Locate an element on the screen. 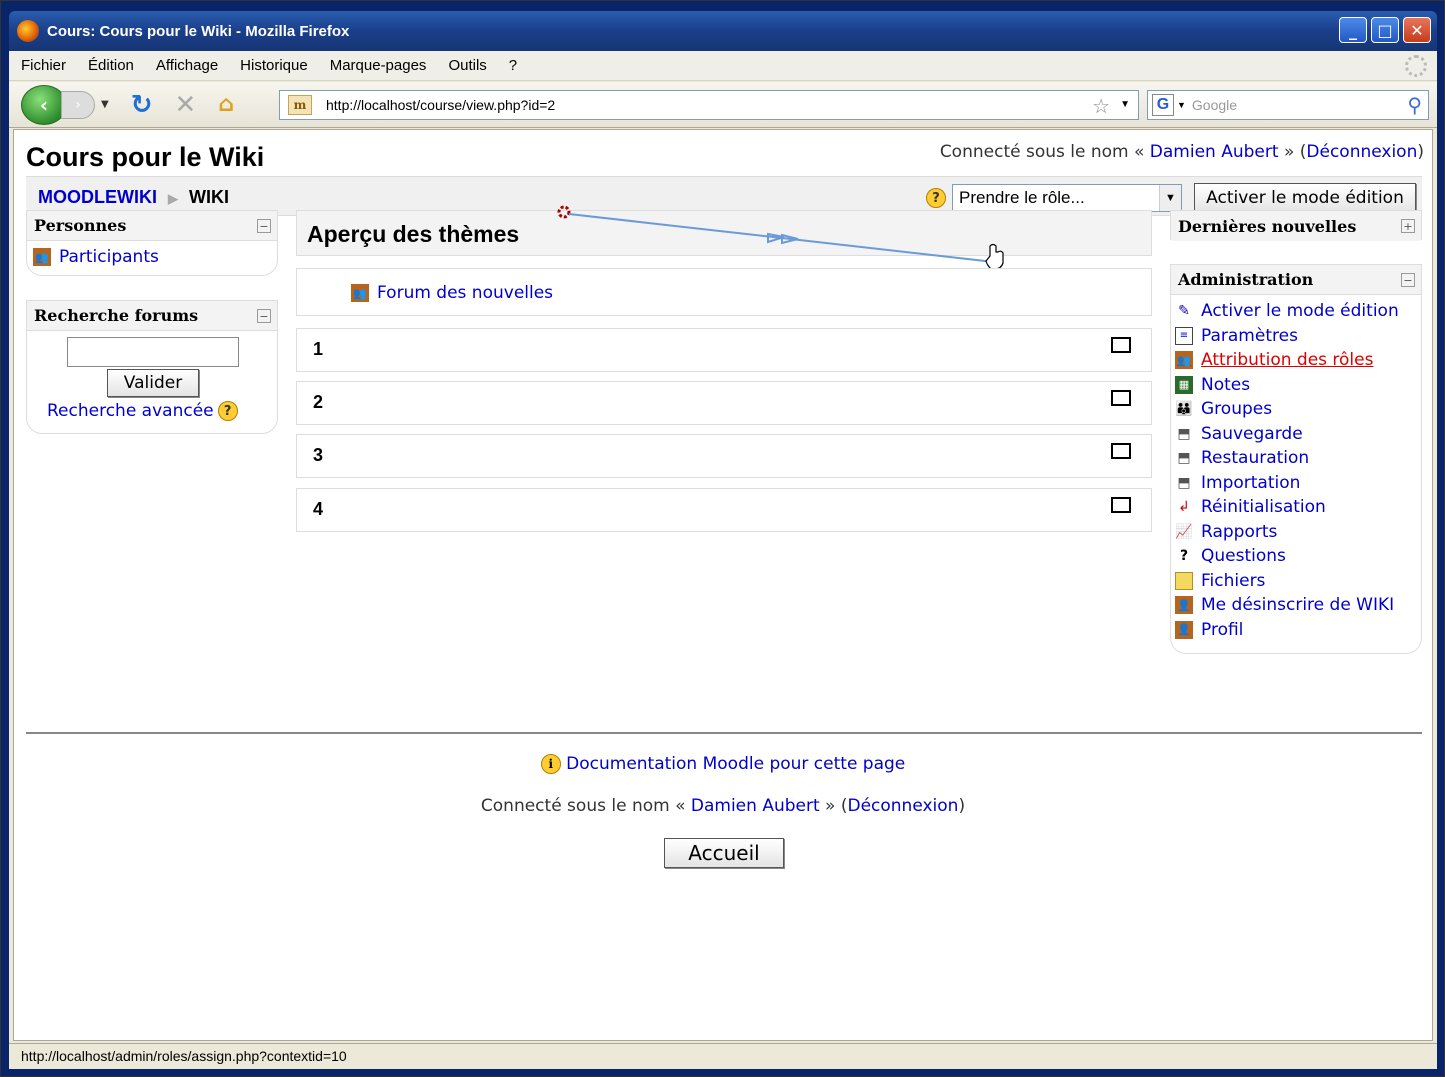 This screenshot has height=1077, width=1445. forum-search-input is located at coordinates (153, 352).